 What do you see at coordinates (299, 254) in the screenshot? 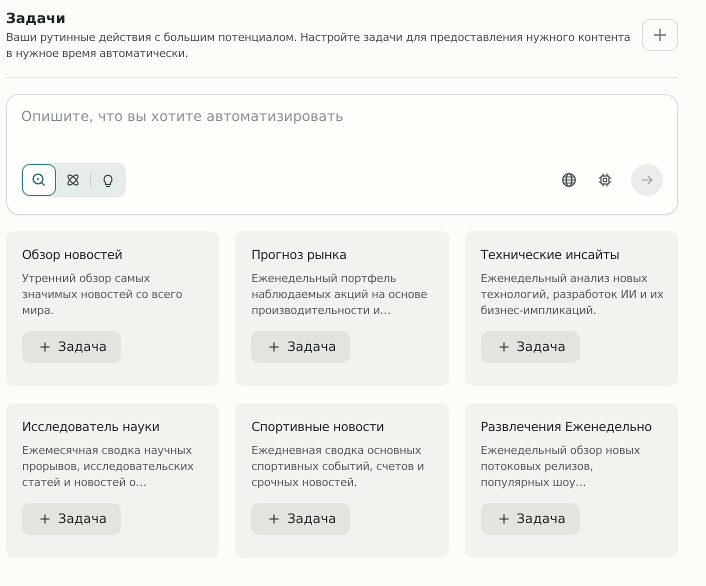
I see `card-title: Прогноз рынка` at bounding box center [299, 254].